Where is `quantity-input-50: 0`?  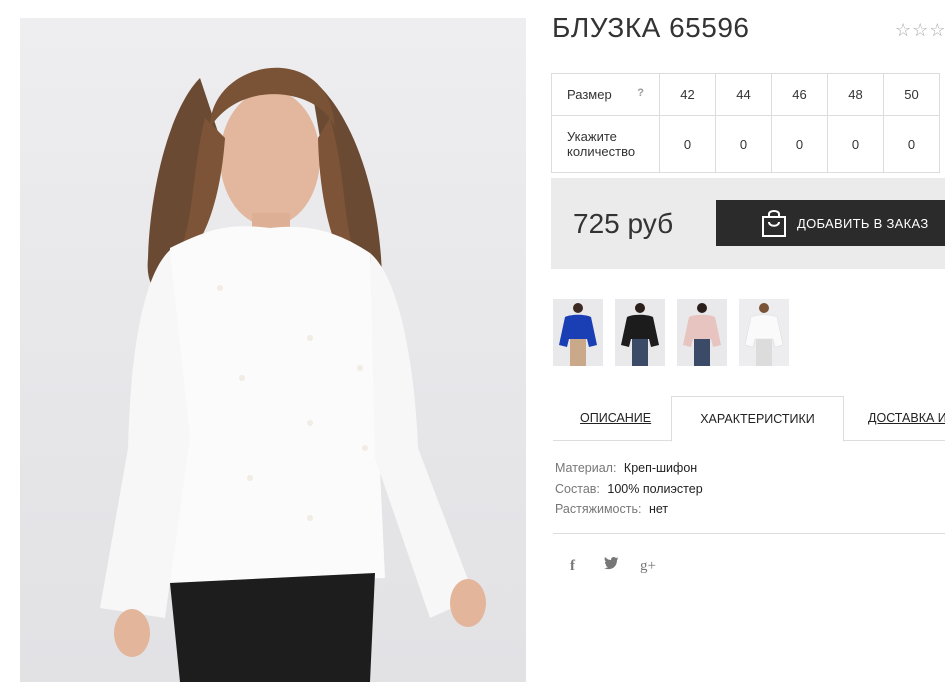 quantity-input-50: 0 is located at coordinates (911, 144).